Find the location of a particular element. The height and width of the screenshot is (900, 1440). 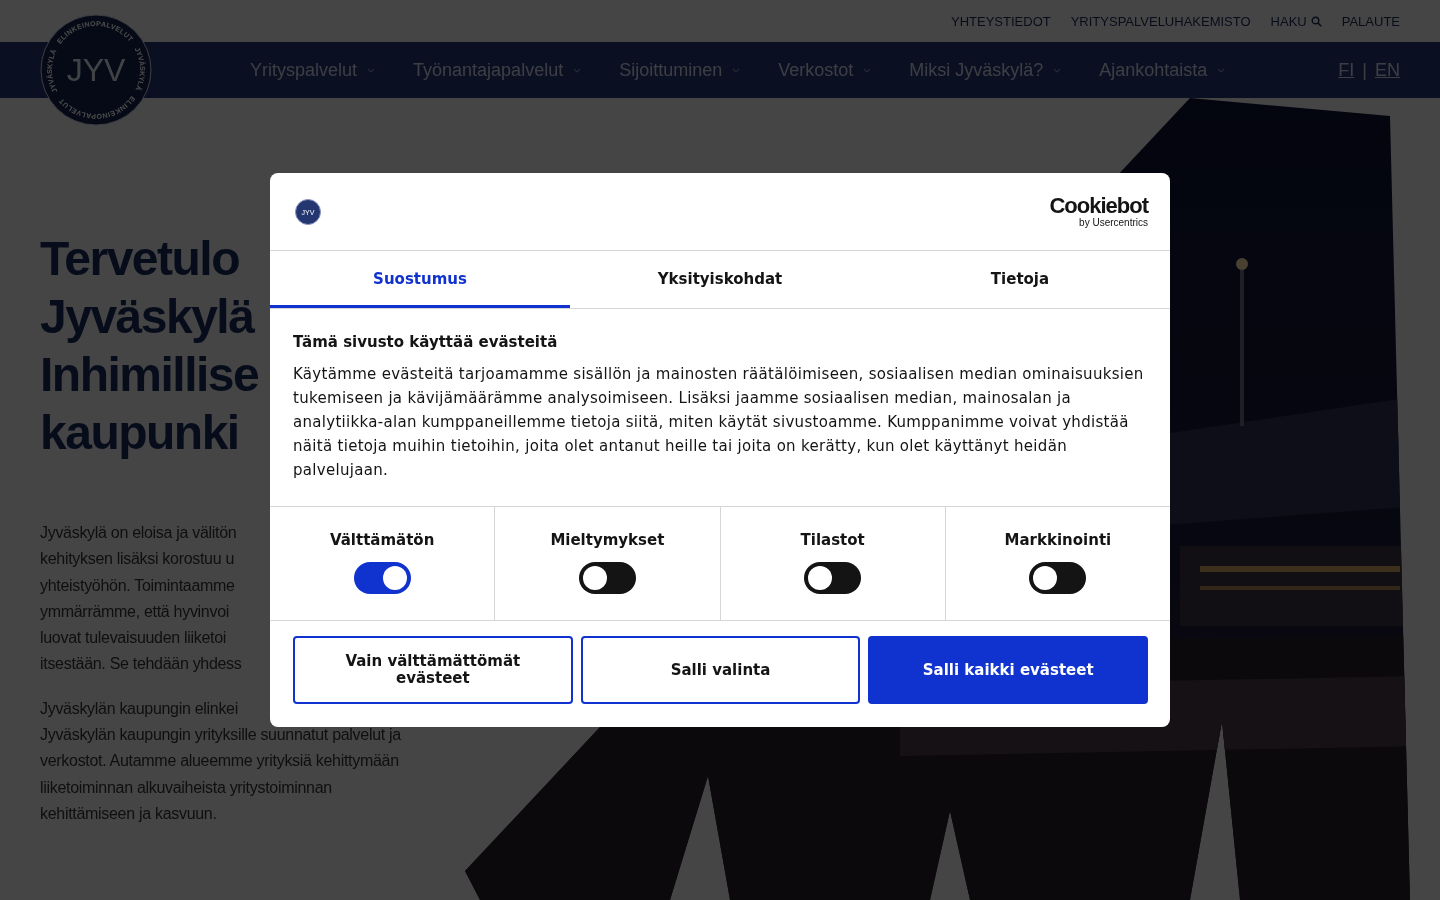

toggle-label: Markkinointi is located at coordinates (1058, 540).